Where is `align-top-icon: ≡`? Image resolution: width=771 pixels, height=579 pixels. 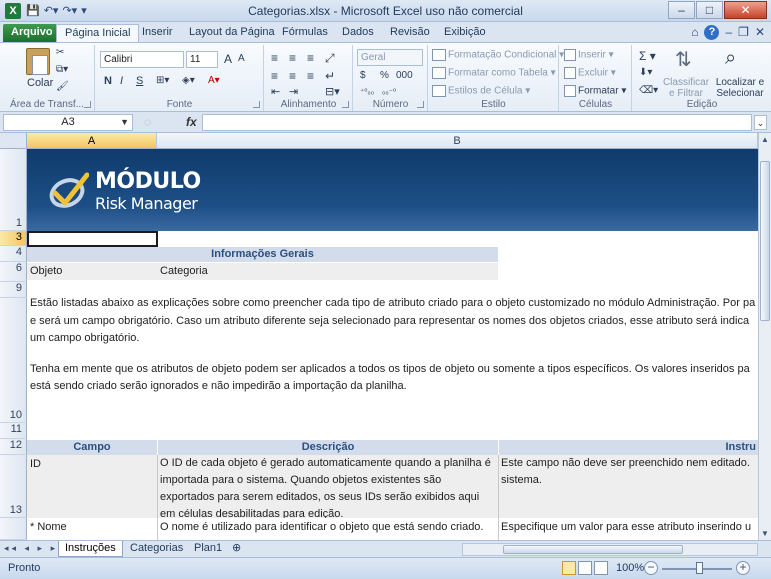
align-top-icon: ≡ is located at coordinates (274, 58).